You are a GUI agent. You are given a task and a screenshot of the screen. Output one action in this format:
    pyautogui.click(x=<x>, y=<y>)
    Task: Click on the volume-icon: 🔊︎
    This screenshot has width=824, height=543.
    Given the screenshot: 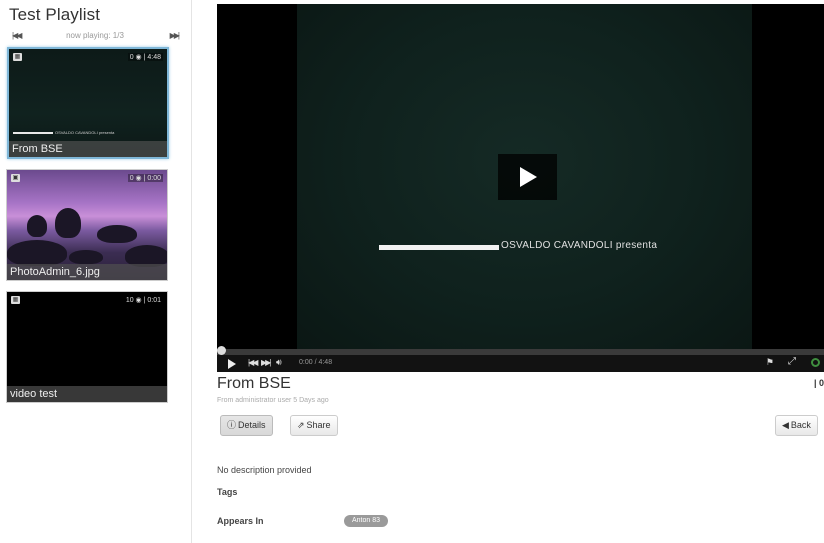 What is the action you would take?
    pyautogui.click(x=279, y=362)
    